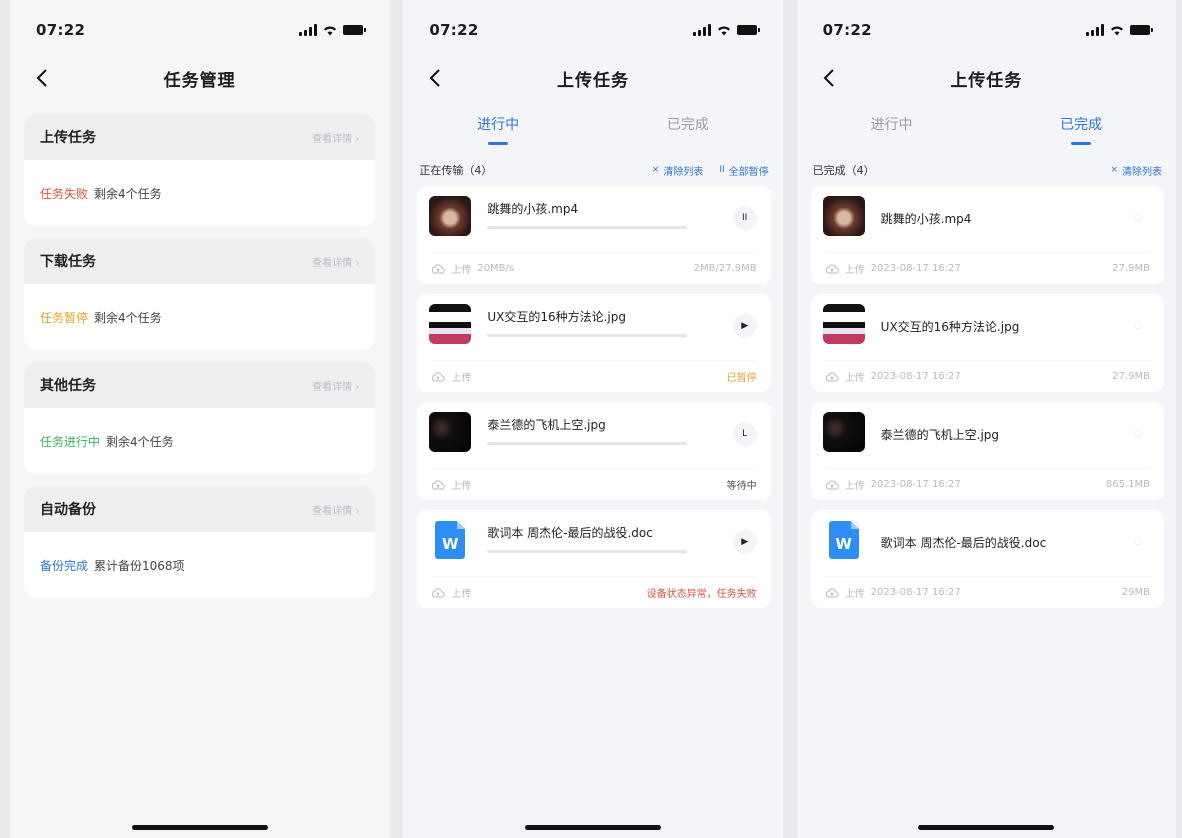  What do you see at coordinates (987, 235) in the screenshot?
I see `completed-item: 跳舞的小孩.mp4 ○ 上传 2023-08-17 16:27 27.9MB` at bounding box center [987, 235].